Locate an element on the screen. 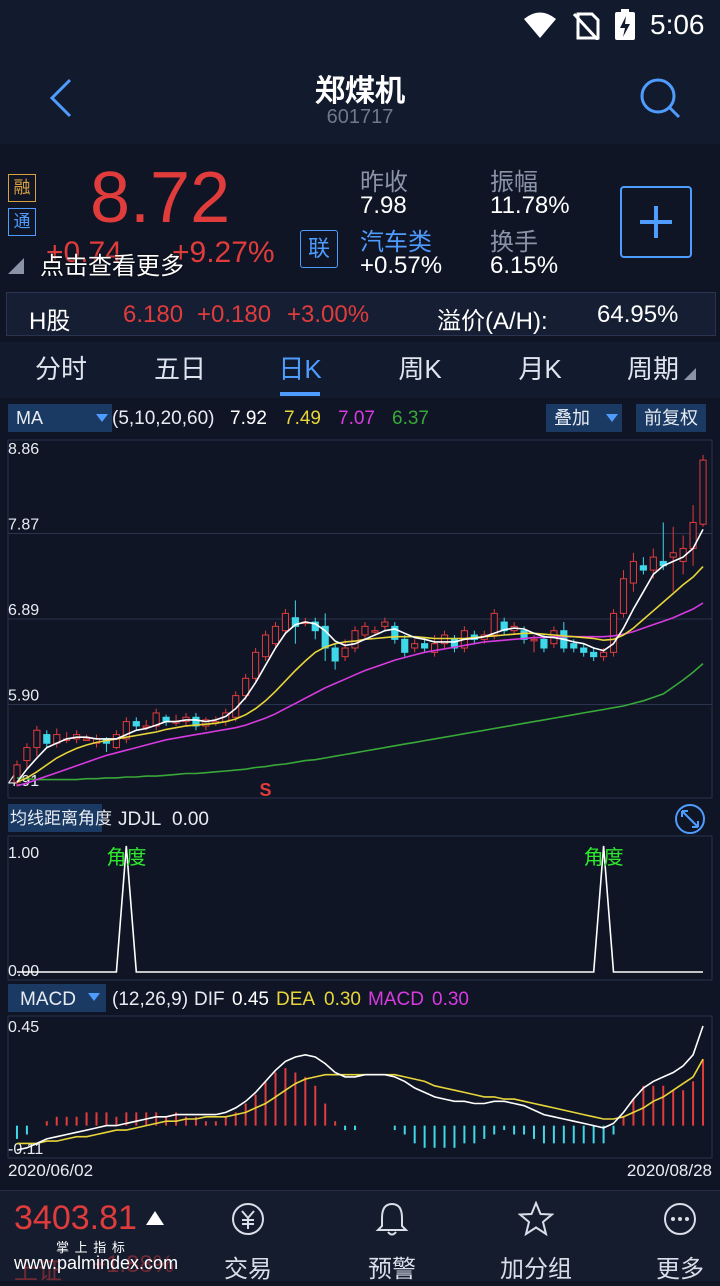 This screenshot has width=720, height=1286. ma-indicator-label: MA is located at coordinates (29, 418).